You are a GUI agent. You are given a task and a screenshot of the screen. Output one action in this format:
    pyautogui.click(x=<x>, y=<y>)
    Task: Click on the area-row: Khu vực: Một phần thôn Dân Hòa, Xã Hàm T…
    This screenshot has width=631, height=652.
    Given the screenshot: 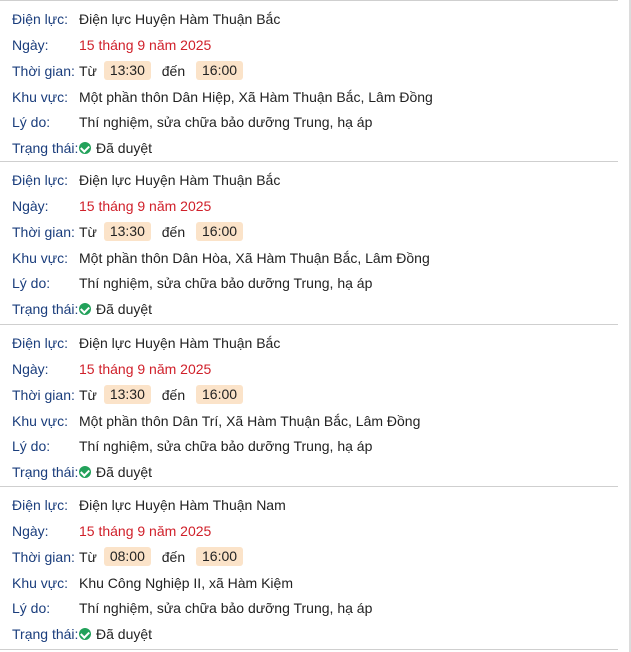 What is the action you would take?
    pyautogui.click(x=315, y=258)
    